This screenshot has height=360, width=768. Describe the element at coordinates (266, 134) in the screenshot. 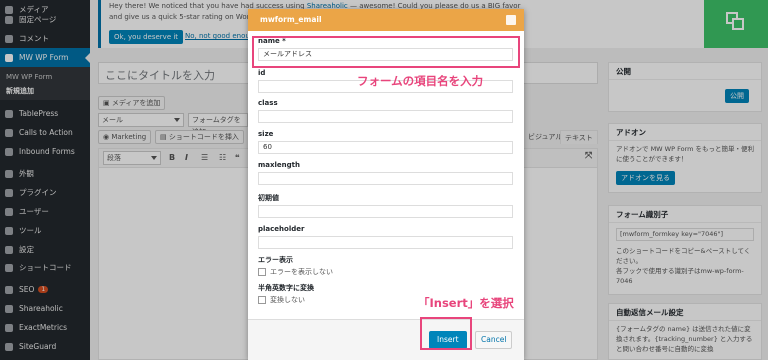

I see `field-label-size: size` at that location.